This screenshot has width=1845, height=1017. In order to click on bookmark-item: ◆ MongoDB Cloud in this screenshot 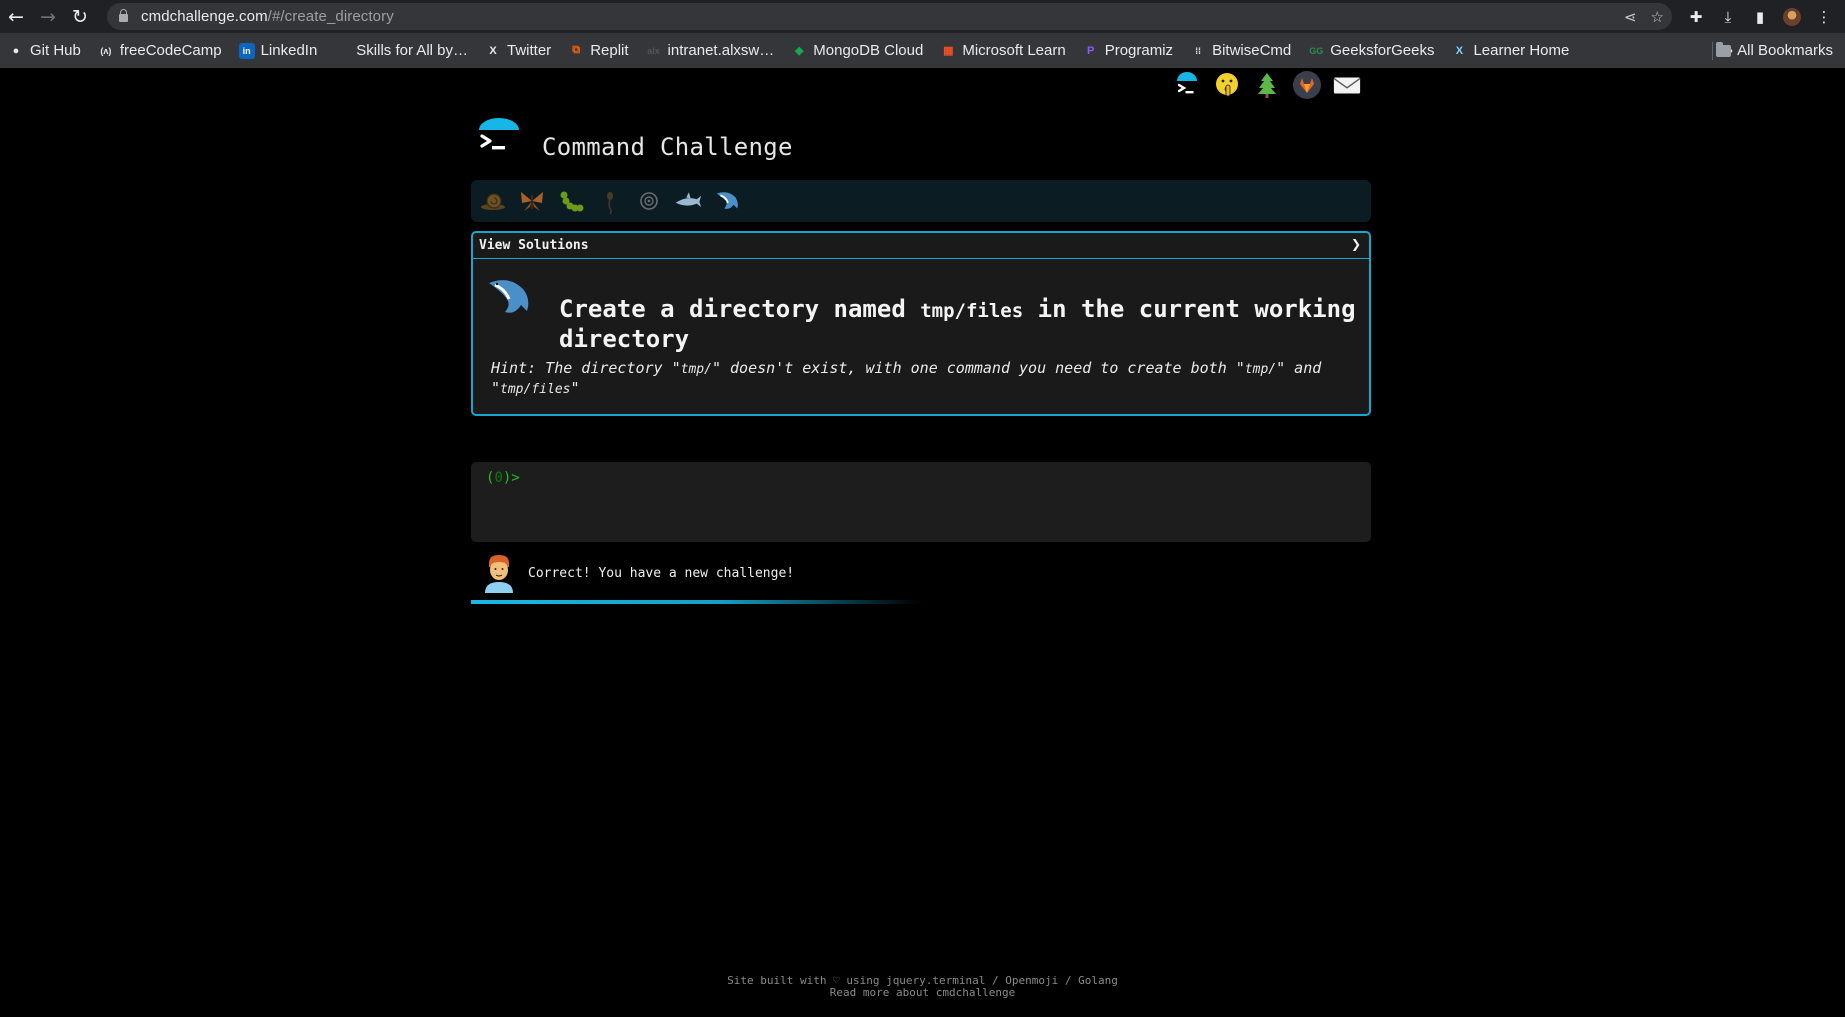, I will do `click(857, 50)`.